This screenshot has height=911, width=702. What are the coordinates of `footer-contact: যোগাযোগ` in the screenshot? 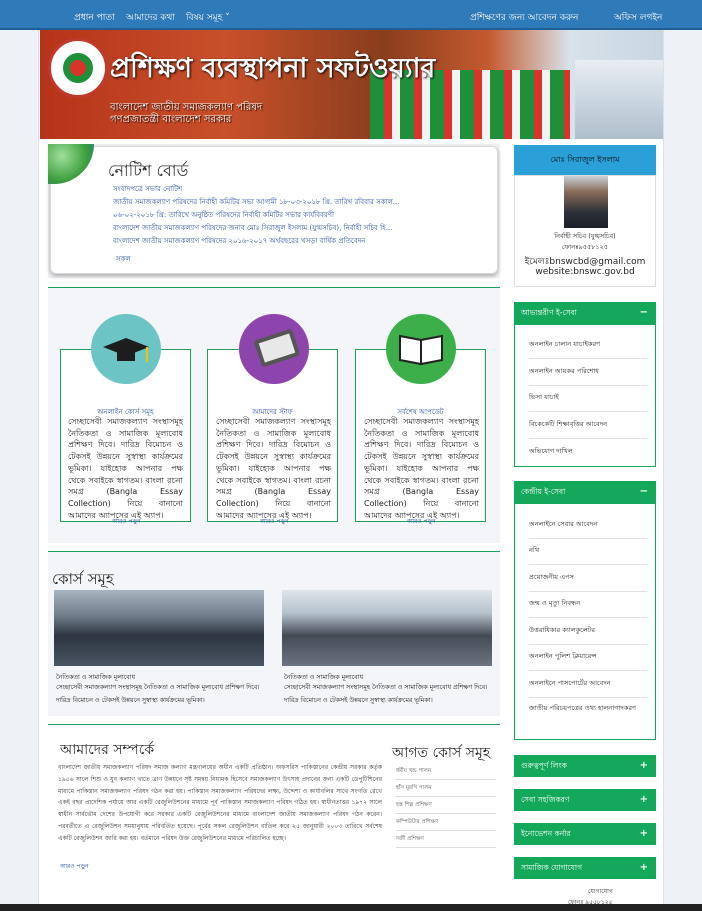 It's located at (600, 891).